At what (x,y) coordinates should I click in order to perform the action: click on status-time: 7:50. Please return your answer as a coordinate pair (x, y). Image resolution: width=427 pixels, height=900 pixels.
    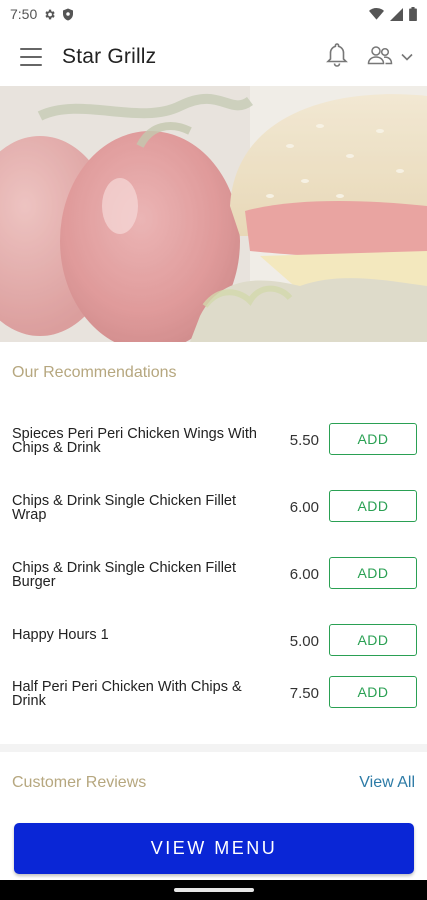
    Looking at the image, I should click on (24, 14).